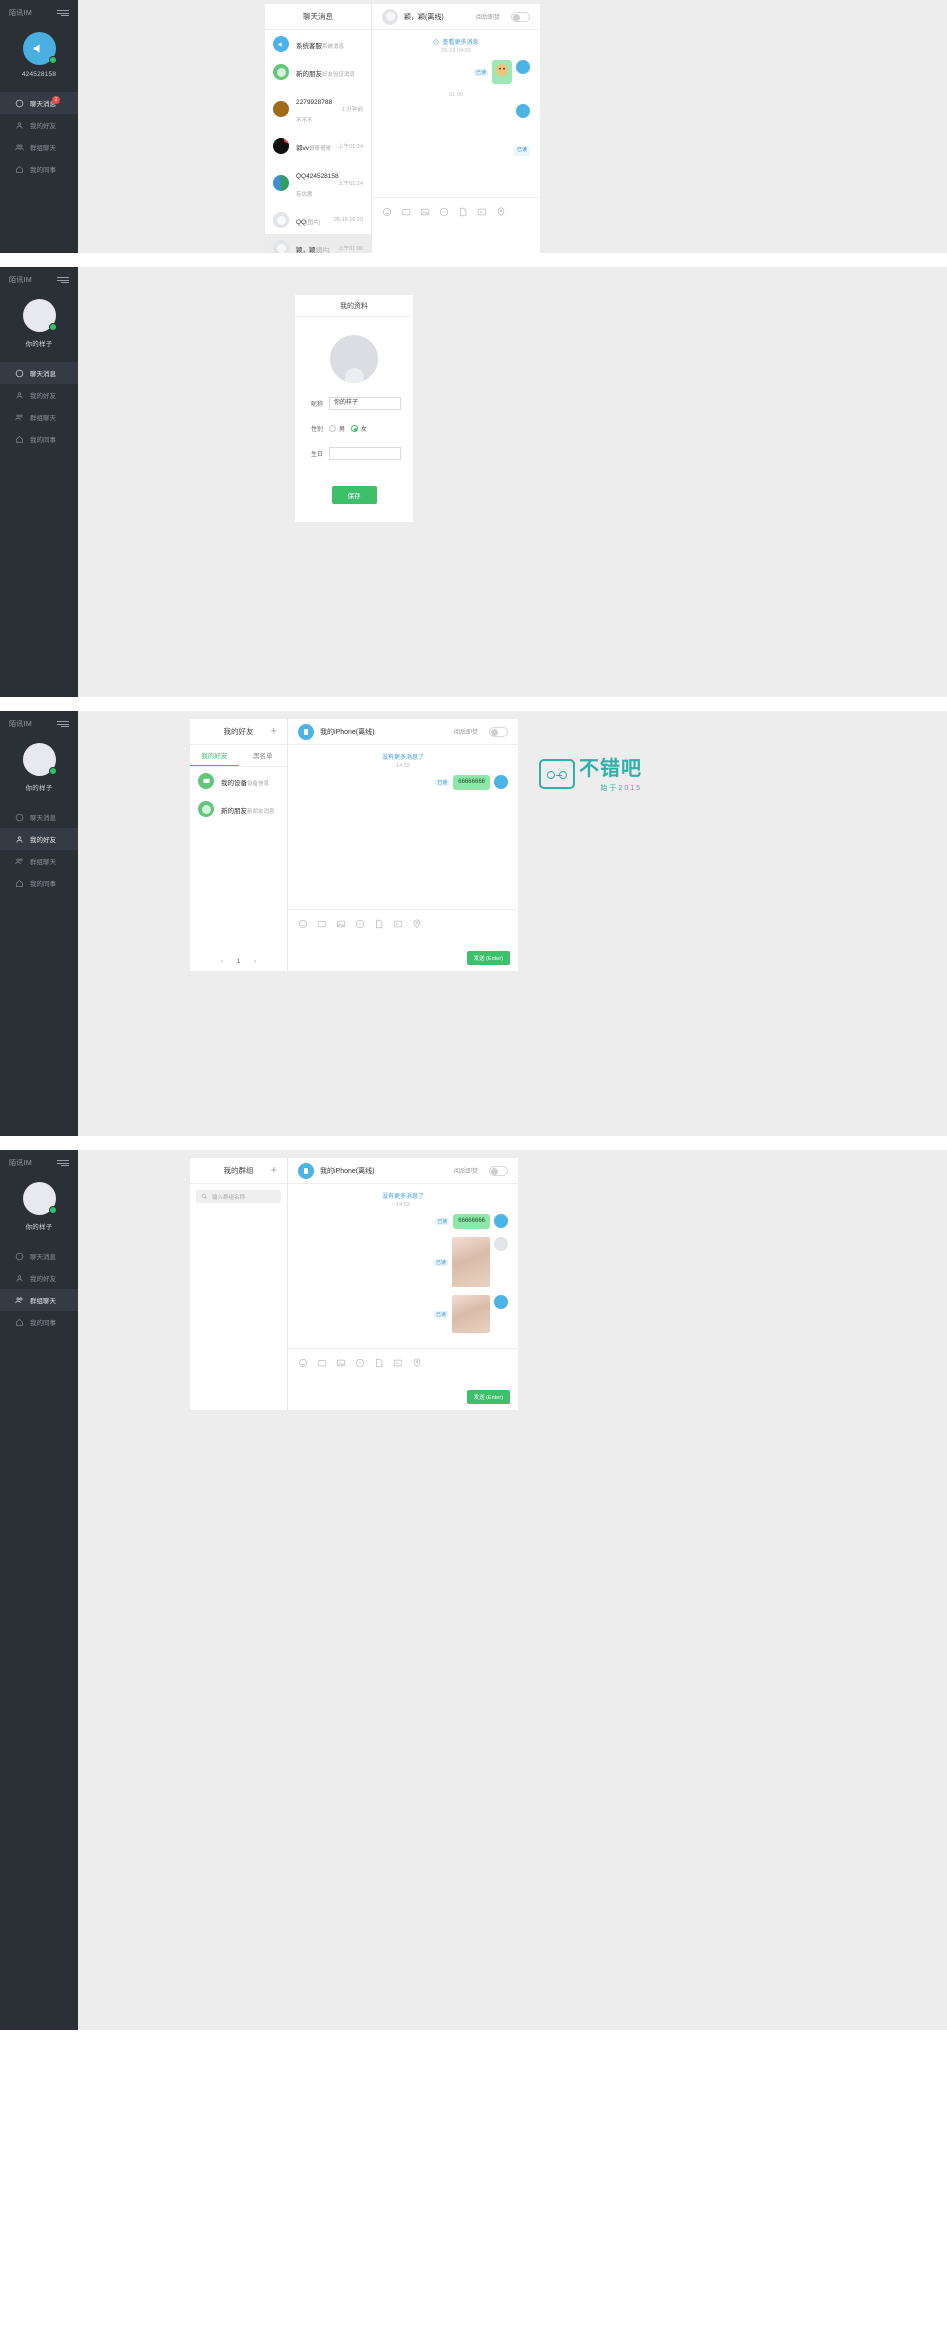 Image resolution: width=947 pixels, height=2330 pixels. What do you see at coordinates (238, 809) in the screenshot?
I see `list-item: 新的朋友新朋友消息` at bounding box center [238, 809].